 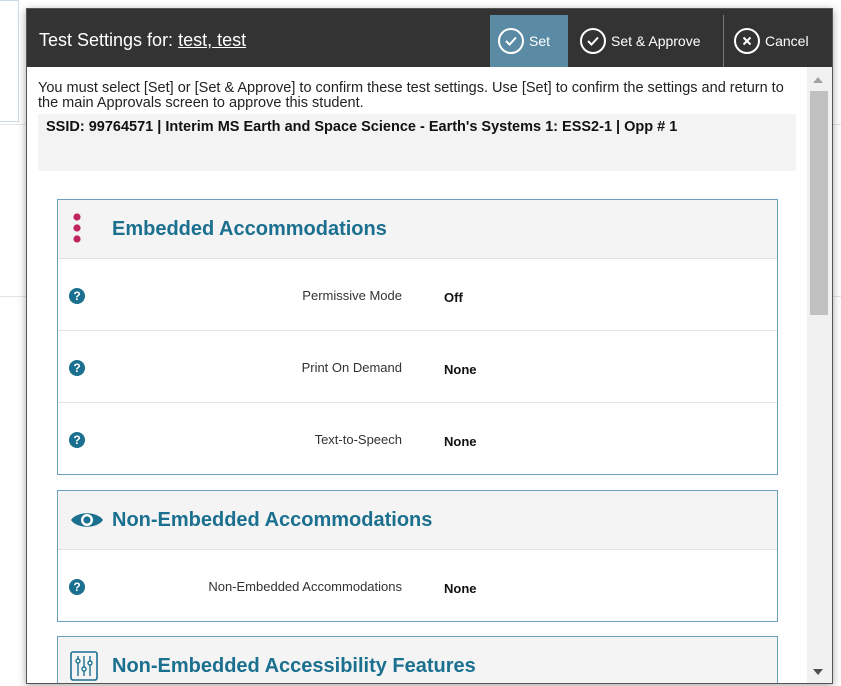 I want to click on setting-value: Off, so click(x=453, y=297).